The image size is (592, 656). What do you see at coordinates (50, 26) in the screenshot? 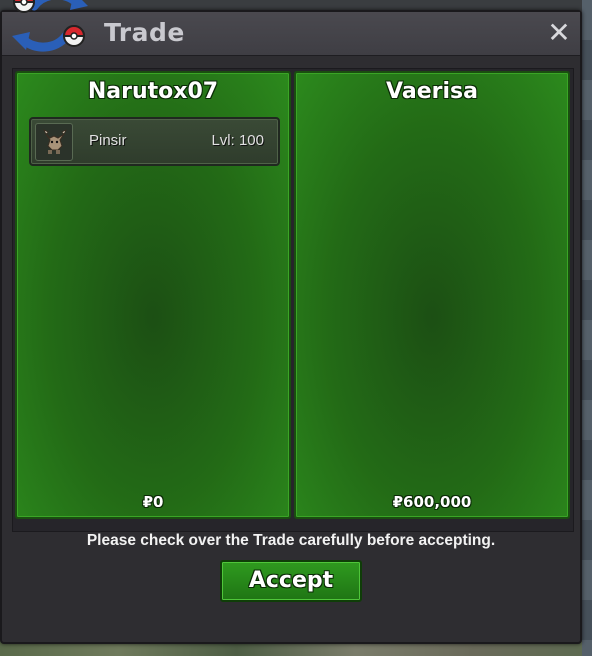
I see `trade-swap-logo-icon` at bounding box center [50, 26].